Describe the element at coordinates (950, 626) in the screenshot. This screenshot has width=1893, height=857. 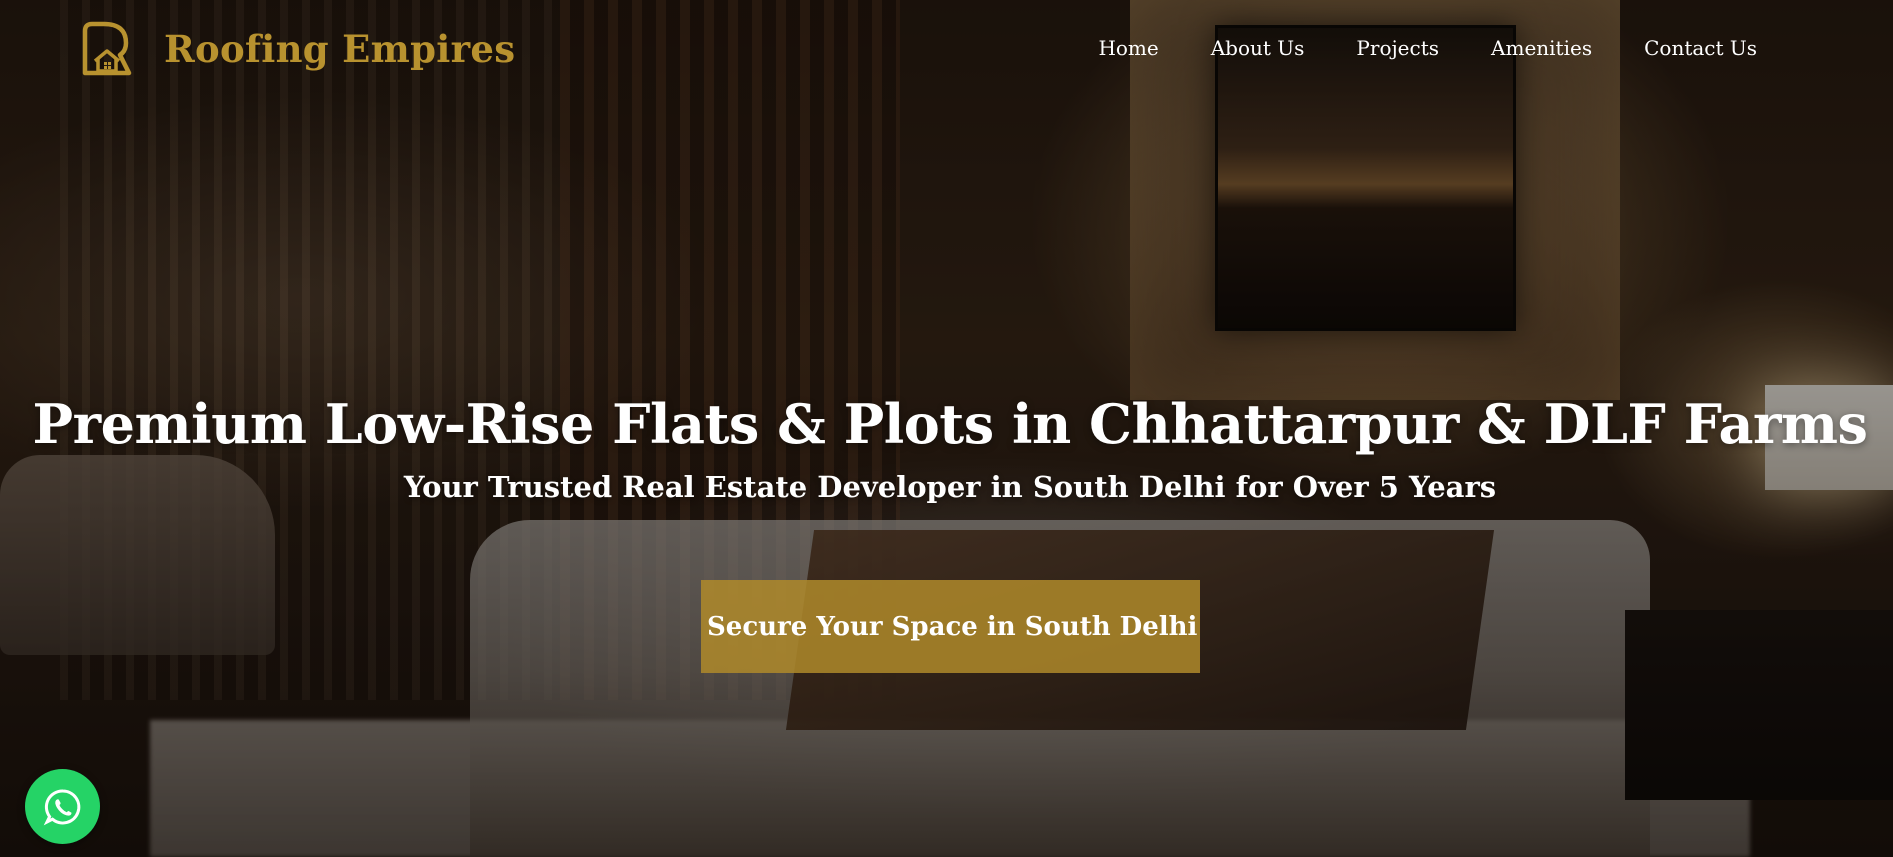
I see `secure-space-cta-button: Secure Your Space in South Delhi` at that location.